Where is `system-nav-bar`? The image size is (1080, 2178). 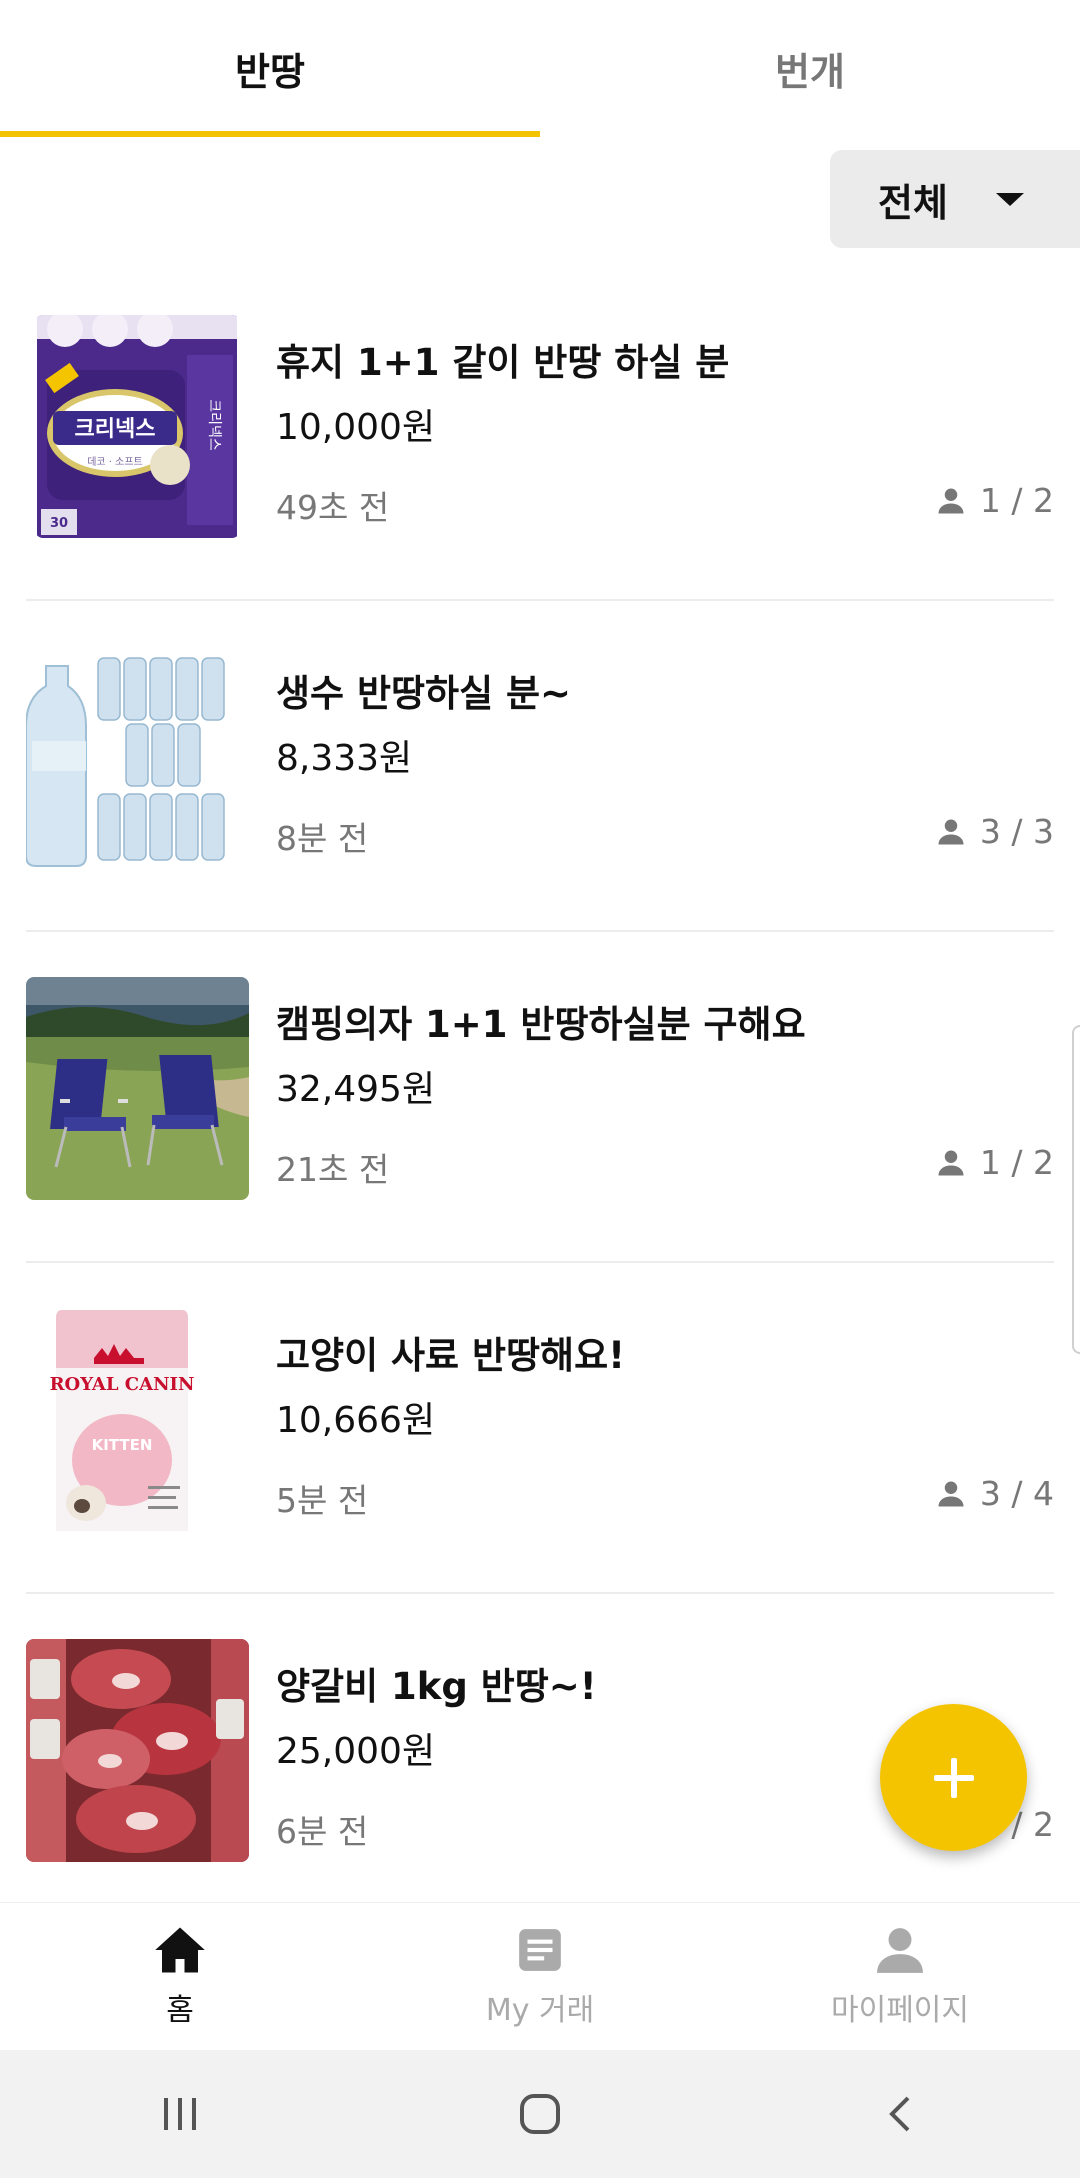
system-nav-bar is located at coordinates (540, 2114).